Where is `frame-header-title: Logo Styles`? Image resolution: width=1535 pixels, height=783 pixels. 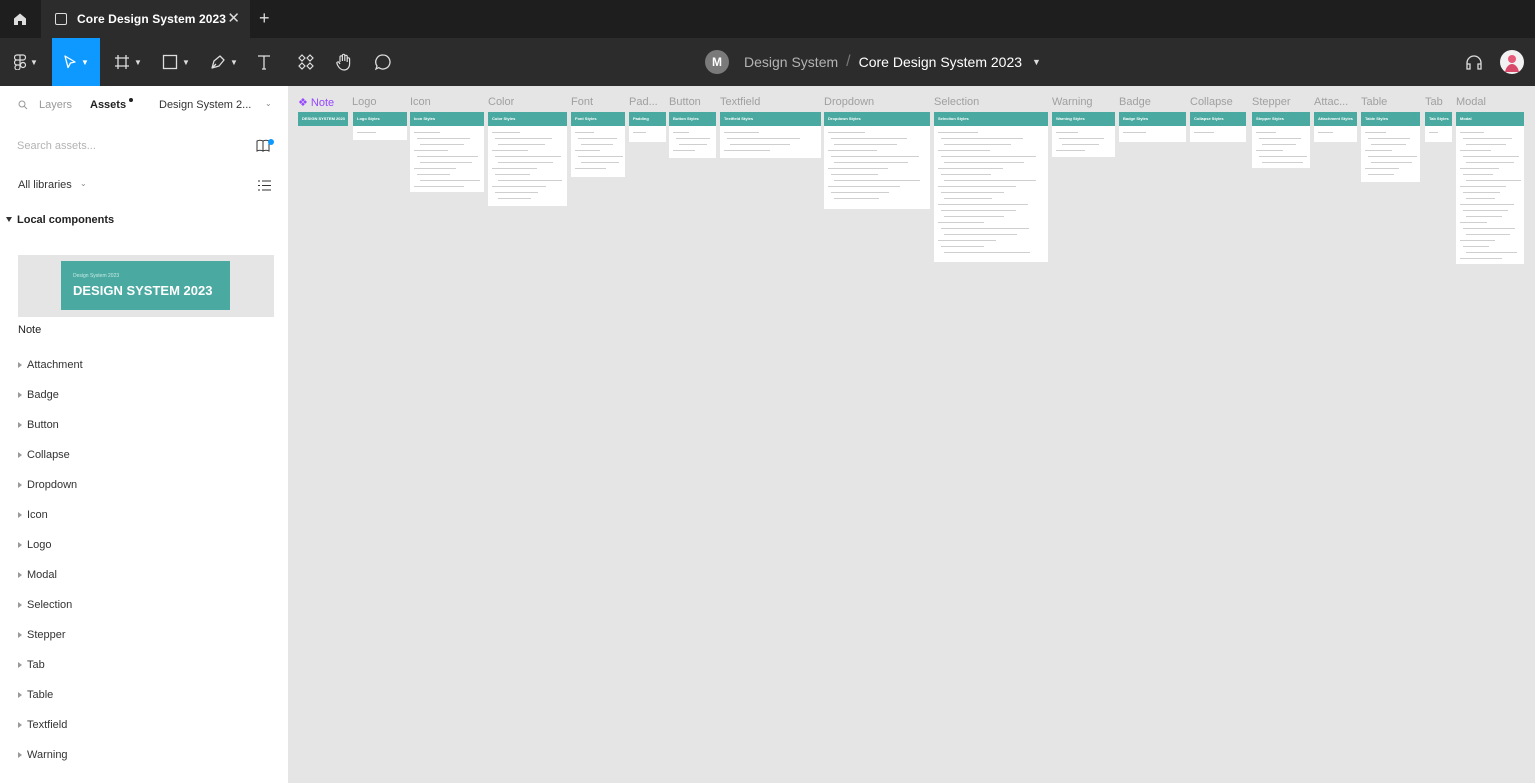 frame-header-title: Logo Styles is located at coordinates (368, 118).